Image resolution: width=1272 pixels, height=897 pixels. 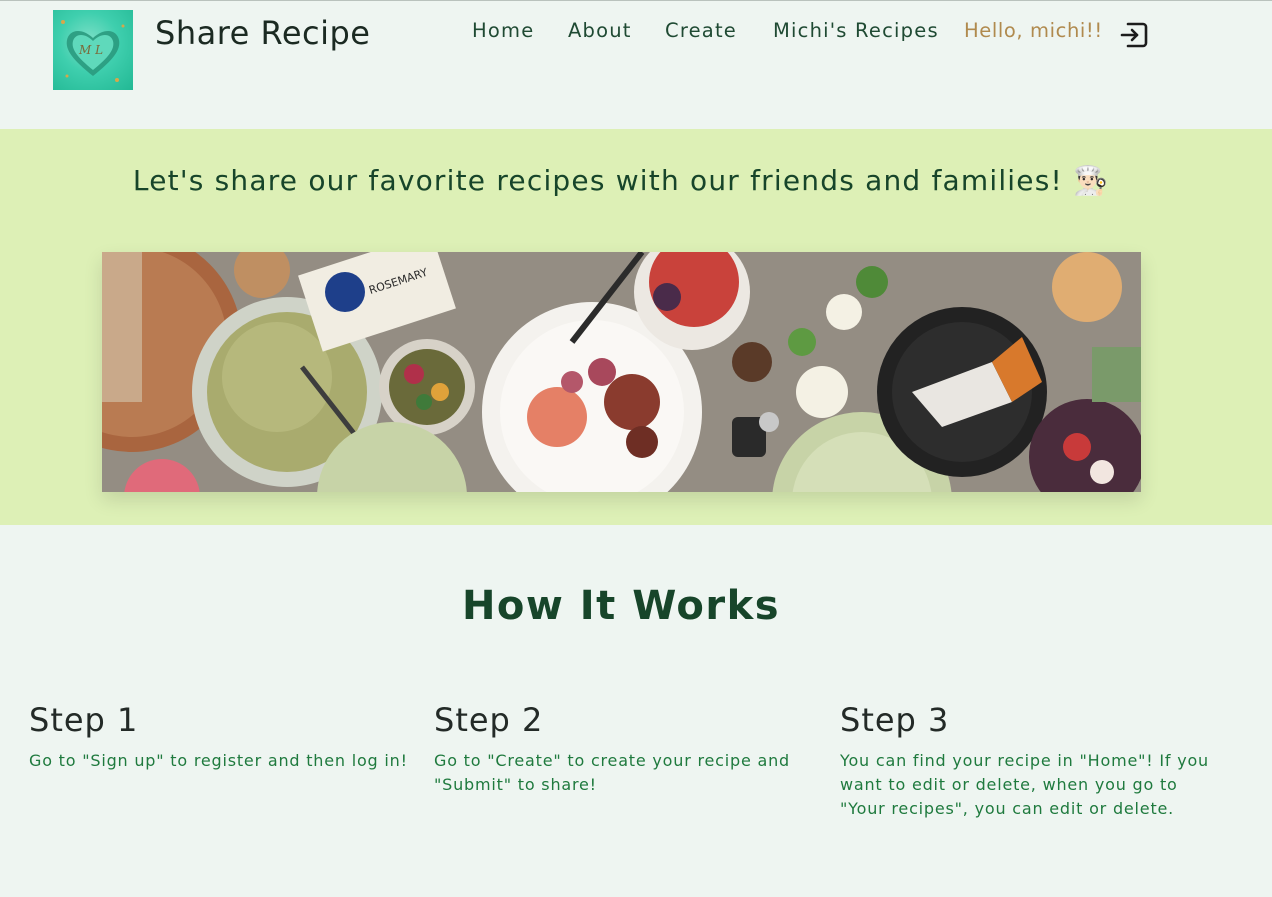 I want to click on heart-logo-icon: M L, so click(x=93, y=51).